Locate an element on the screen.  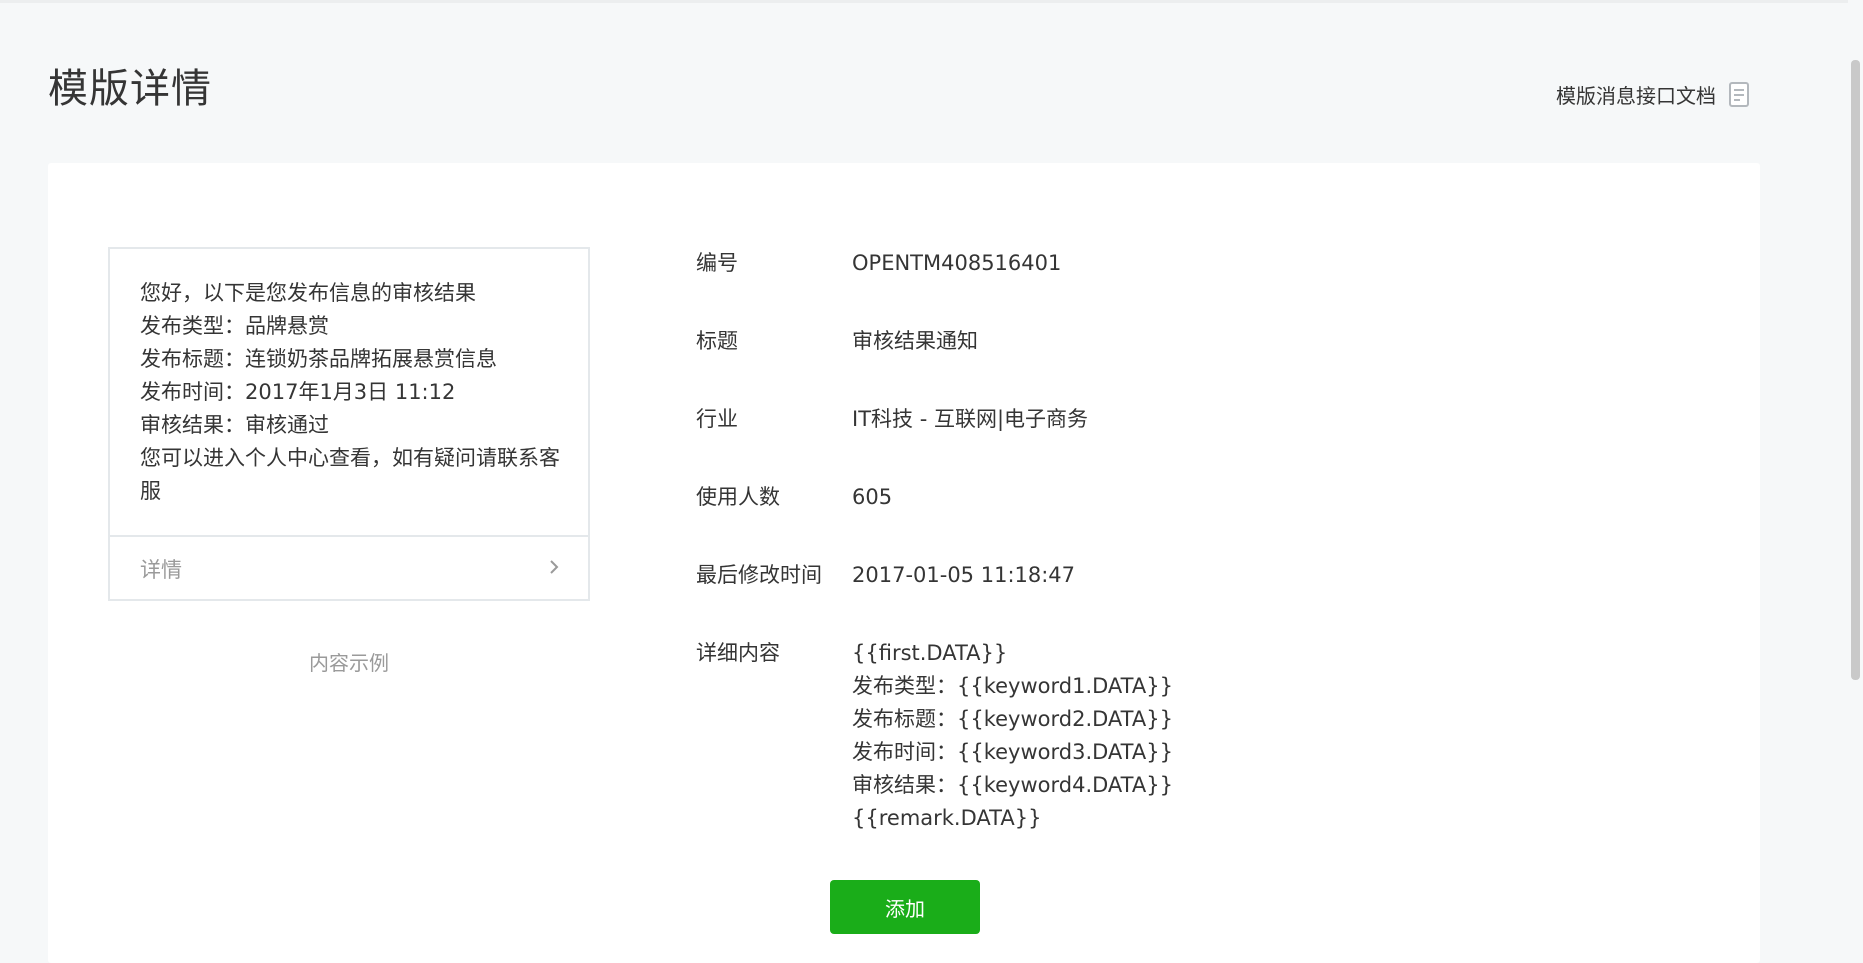
template-api-doc-link: 模版消息接口文档 is located at coordinates (1654, 94).